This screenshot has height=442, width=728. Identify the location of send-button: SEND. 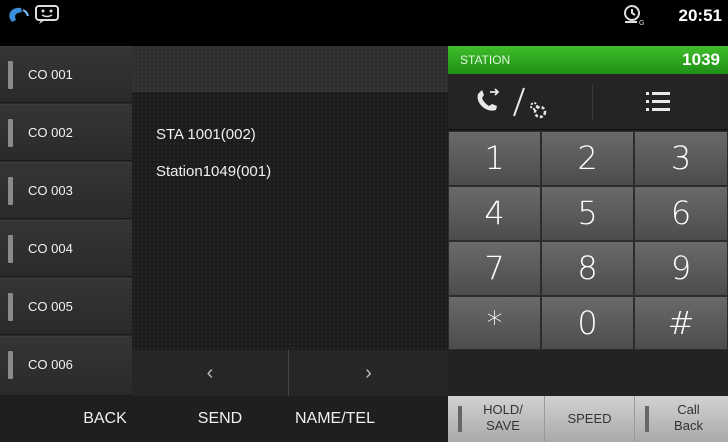
(220, 419).